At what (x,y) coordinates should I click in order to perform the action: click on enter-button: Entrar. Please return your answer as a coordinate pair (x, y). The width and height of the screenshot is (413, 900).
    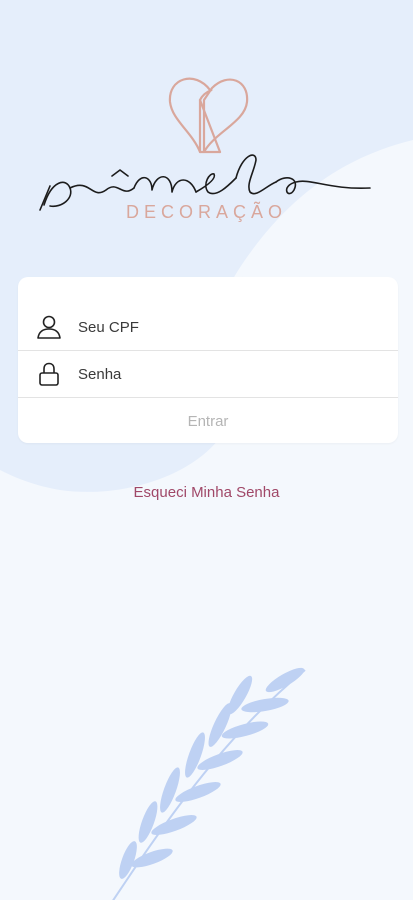
    Looking at the image, I should click on (208, 421).